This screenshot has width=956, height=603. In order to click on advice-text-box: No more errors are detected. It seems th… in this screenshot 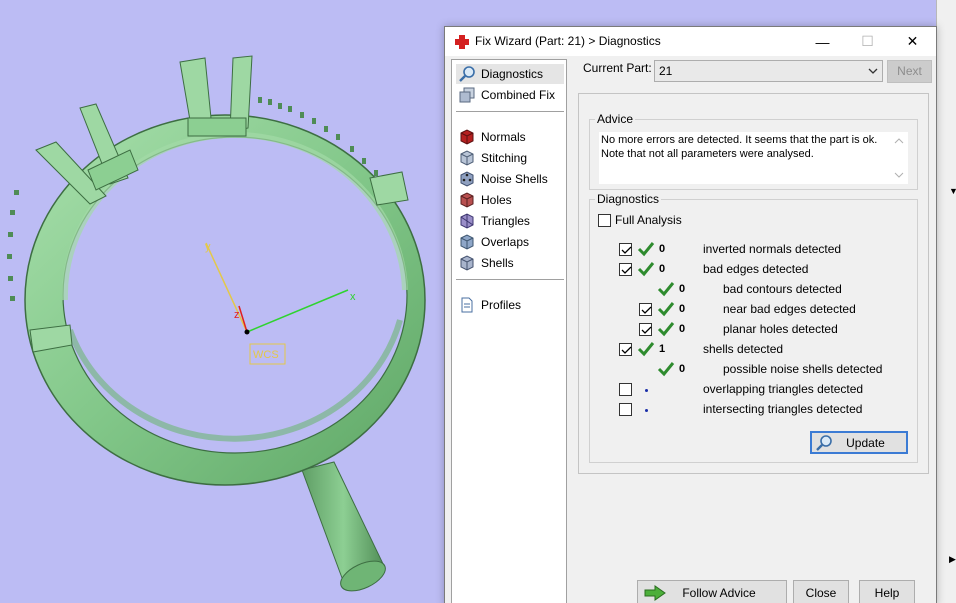, I will do `click(746, 158)`.